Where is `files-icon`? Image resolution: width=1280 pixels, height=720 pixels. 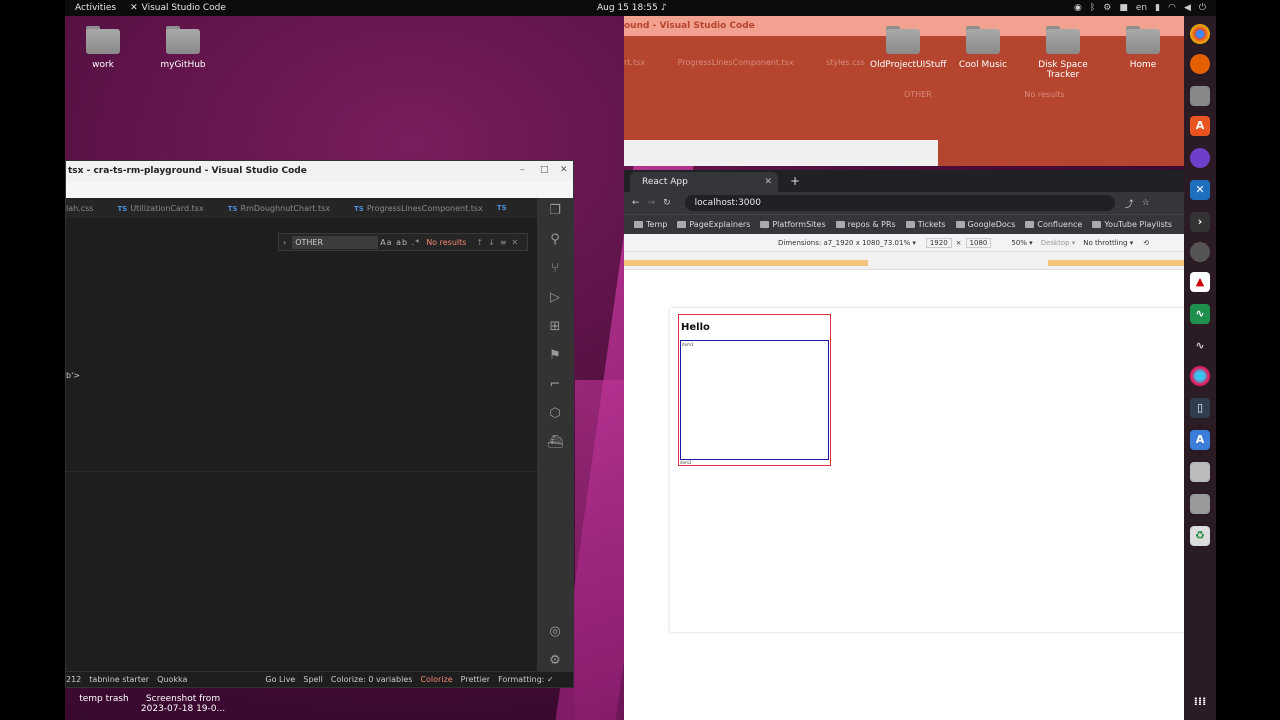 files-icon is located at coordinates (1200, 96).